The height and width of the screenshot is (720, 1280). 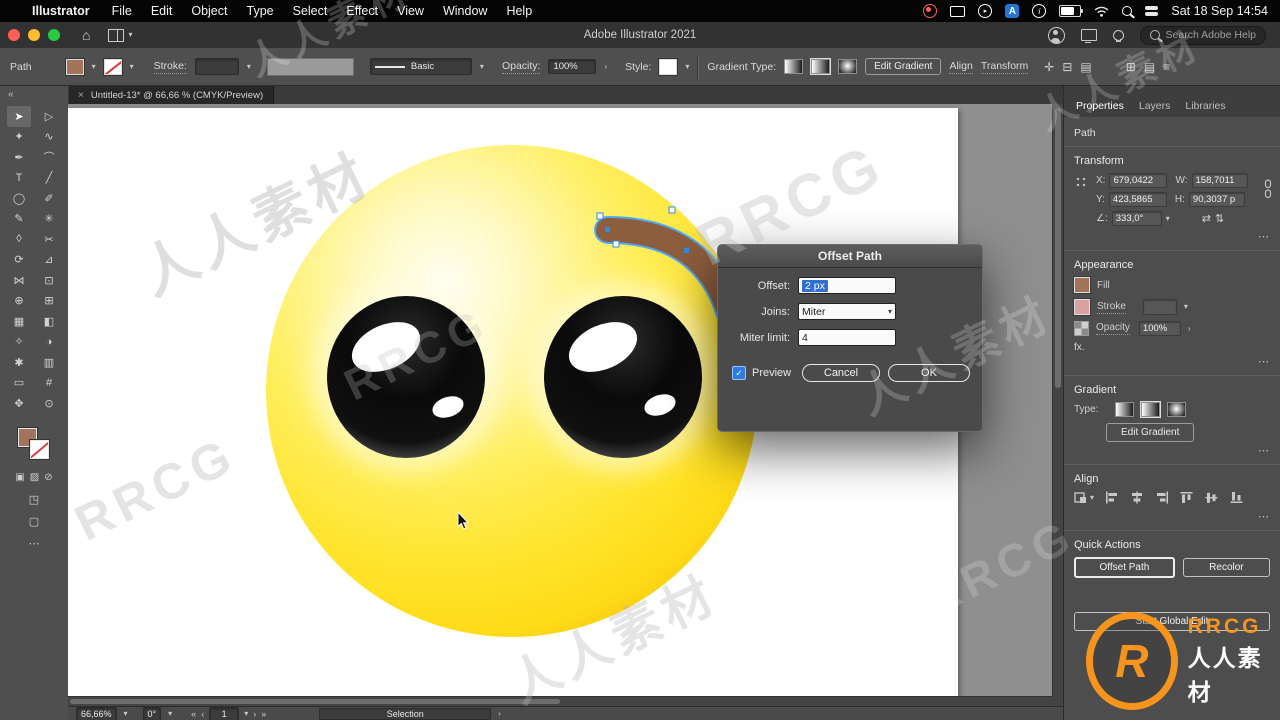 I want to click on direct-selection-tool: ▷, so click(x=49, y=116).